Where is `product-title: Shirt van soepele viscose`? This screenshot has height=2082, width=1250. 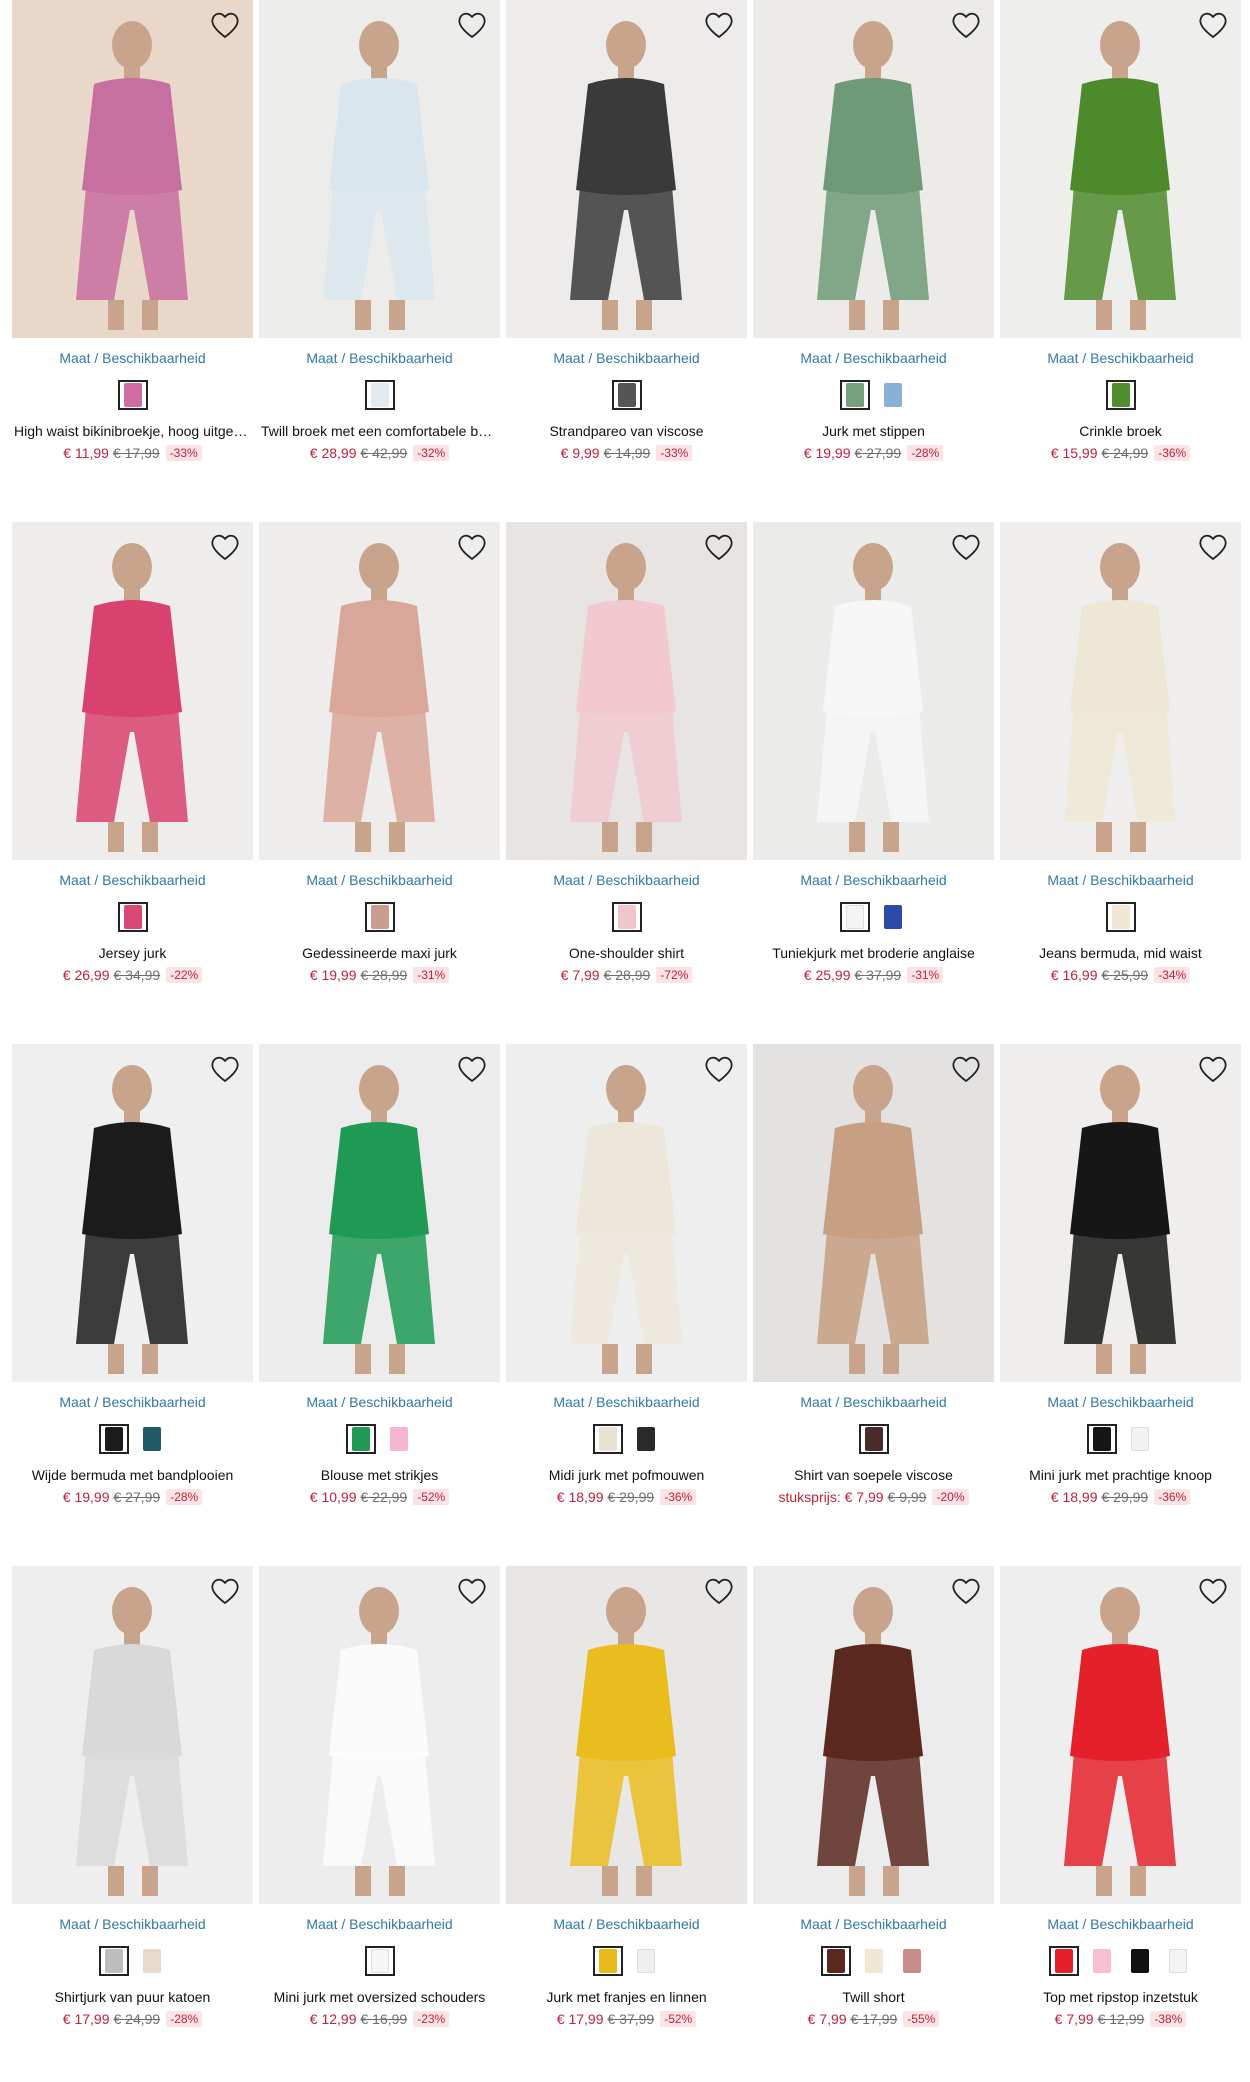 product-title: Shirt van soepele viscose is located at coordinates (873, 1475).